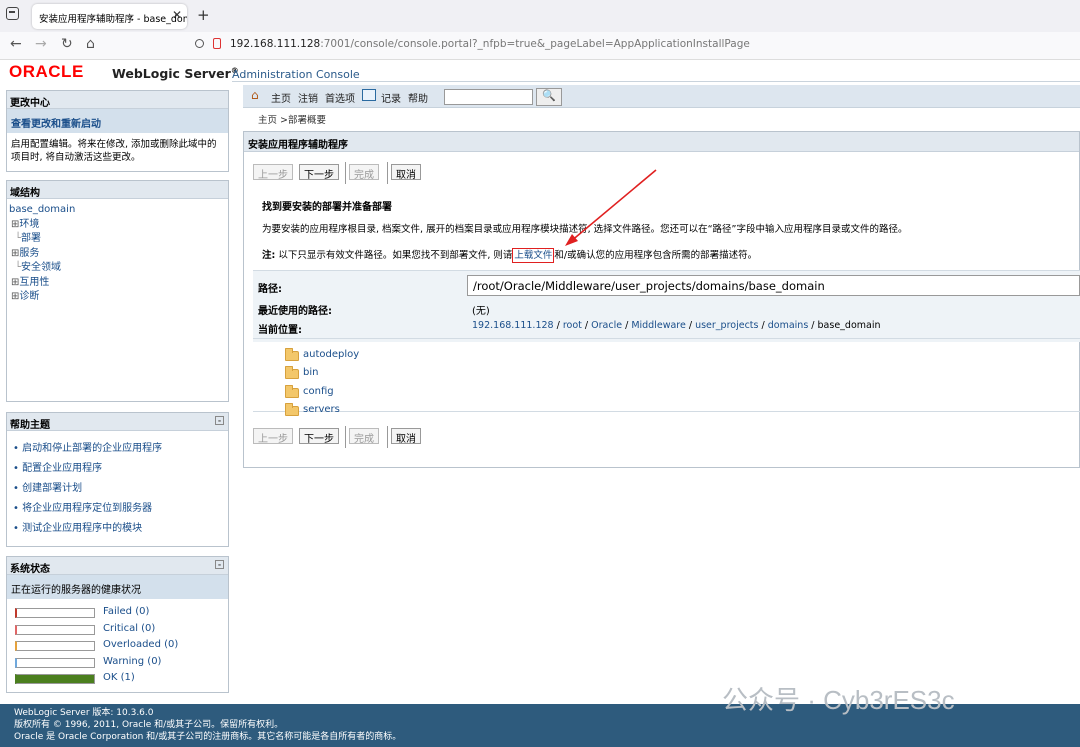  I want to click on cancel-button-bottom: 取消, so click(406, 436).